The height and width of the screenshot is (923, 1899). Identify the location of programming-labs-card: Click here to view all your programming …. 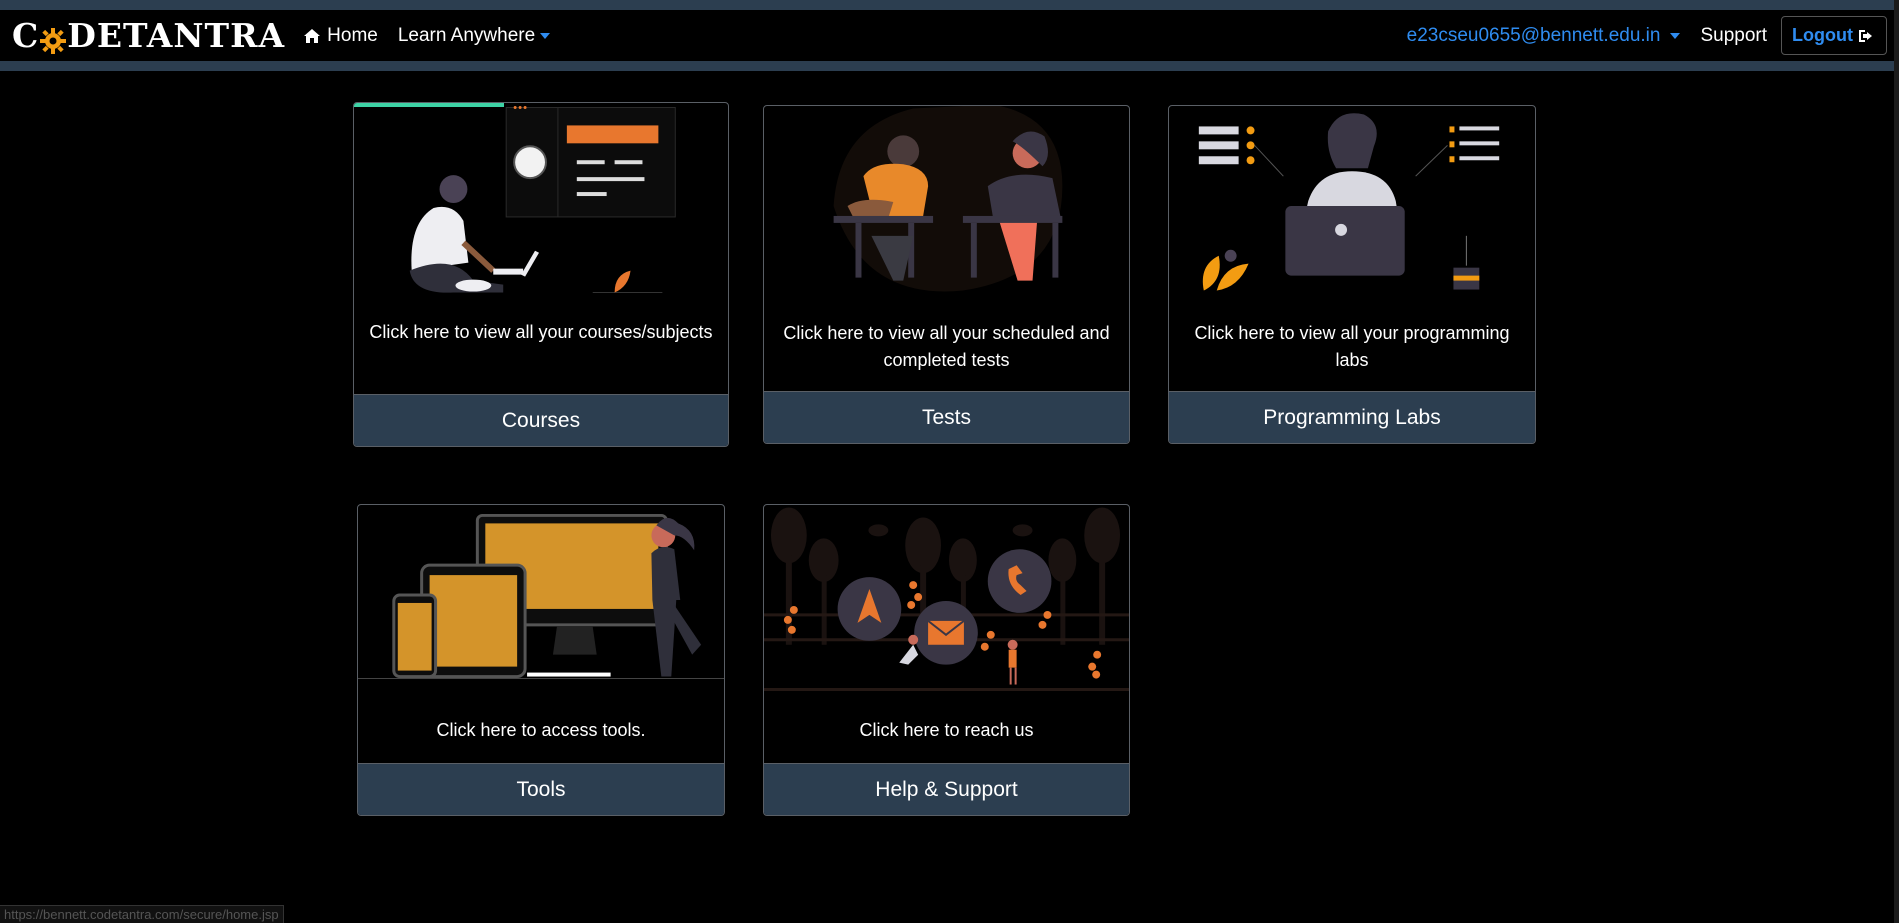
(1352, 274).